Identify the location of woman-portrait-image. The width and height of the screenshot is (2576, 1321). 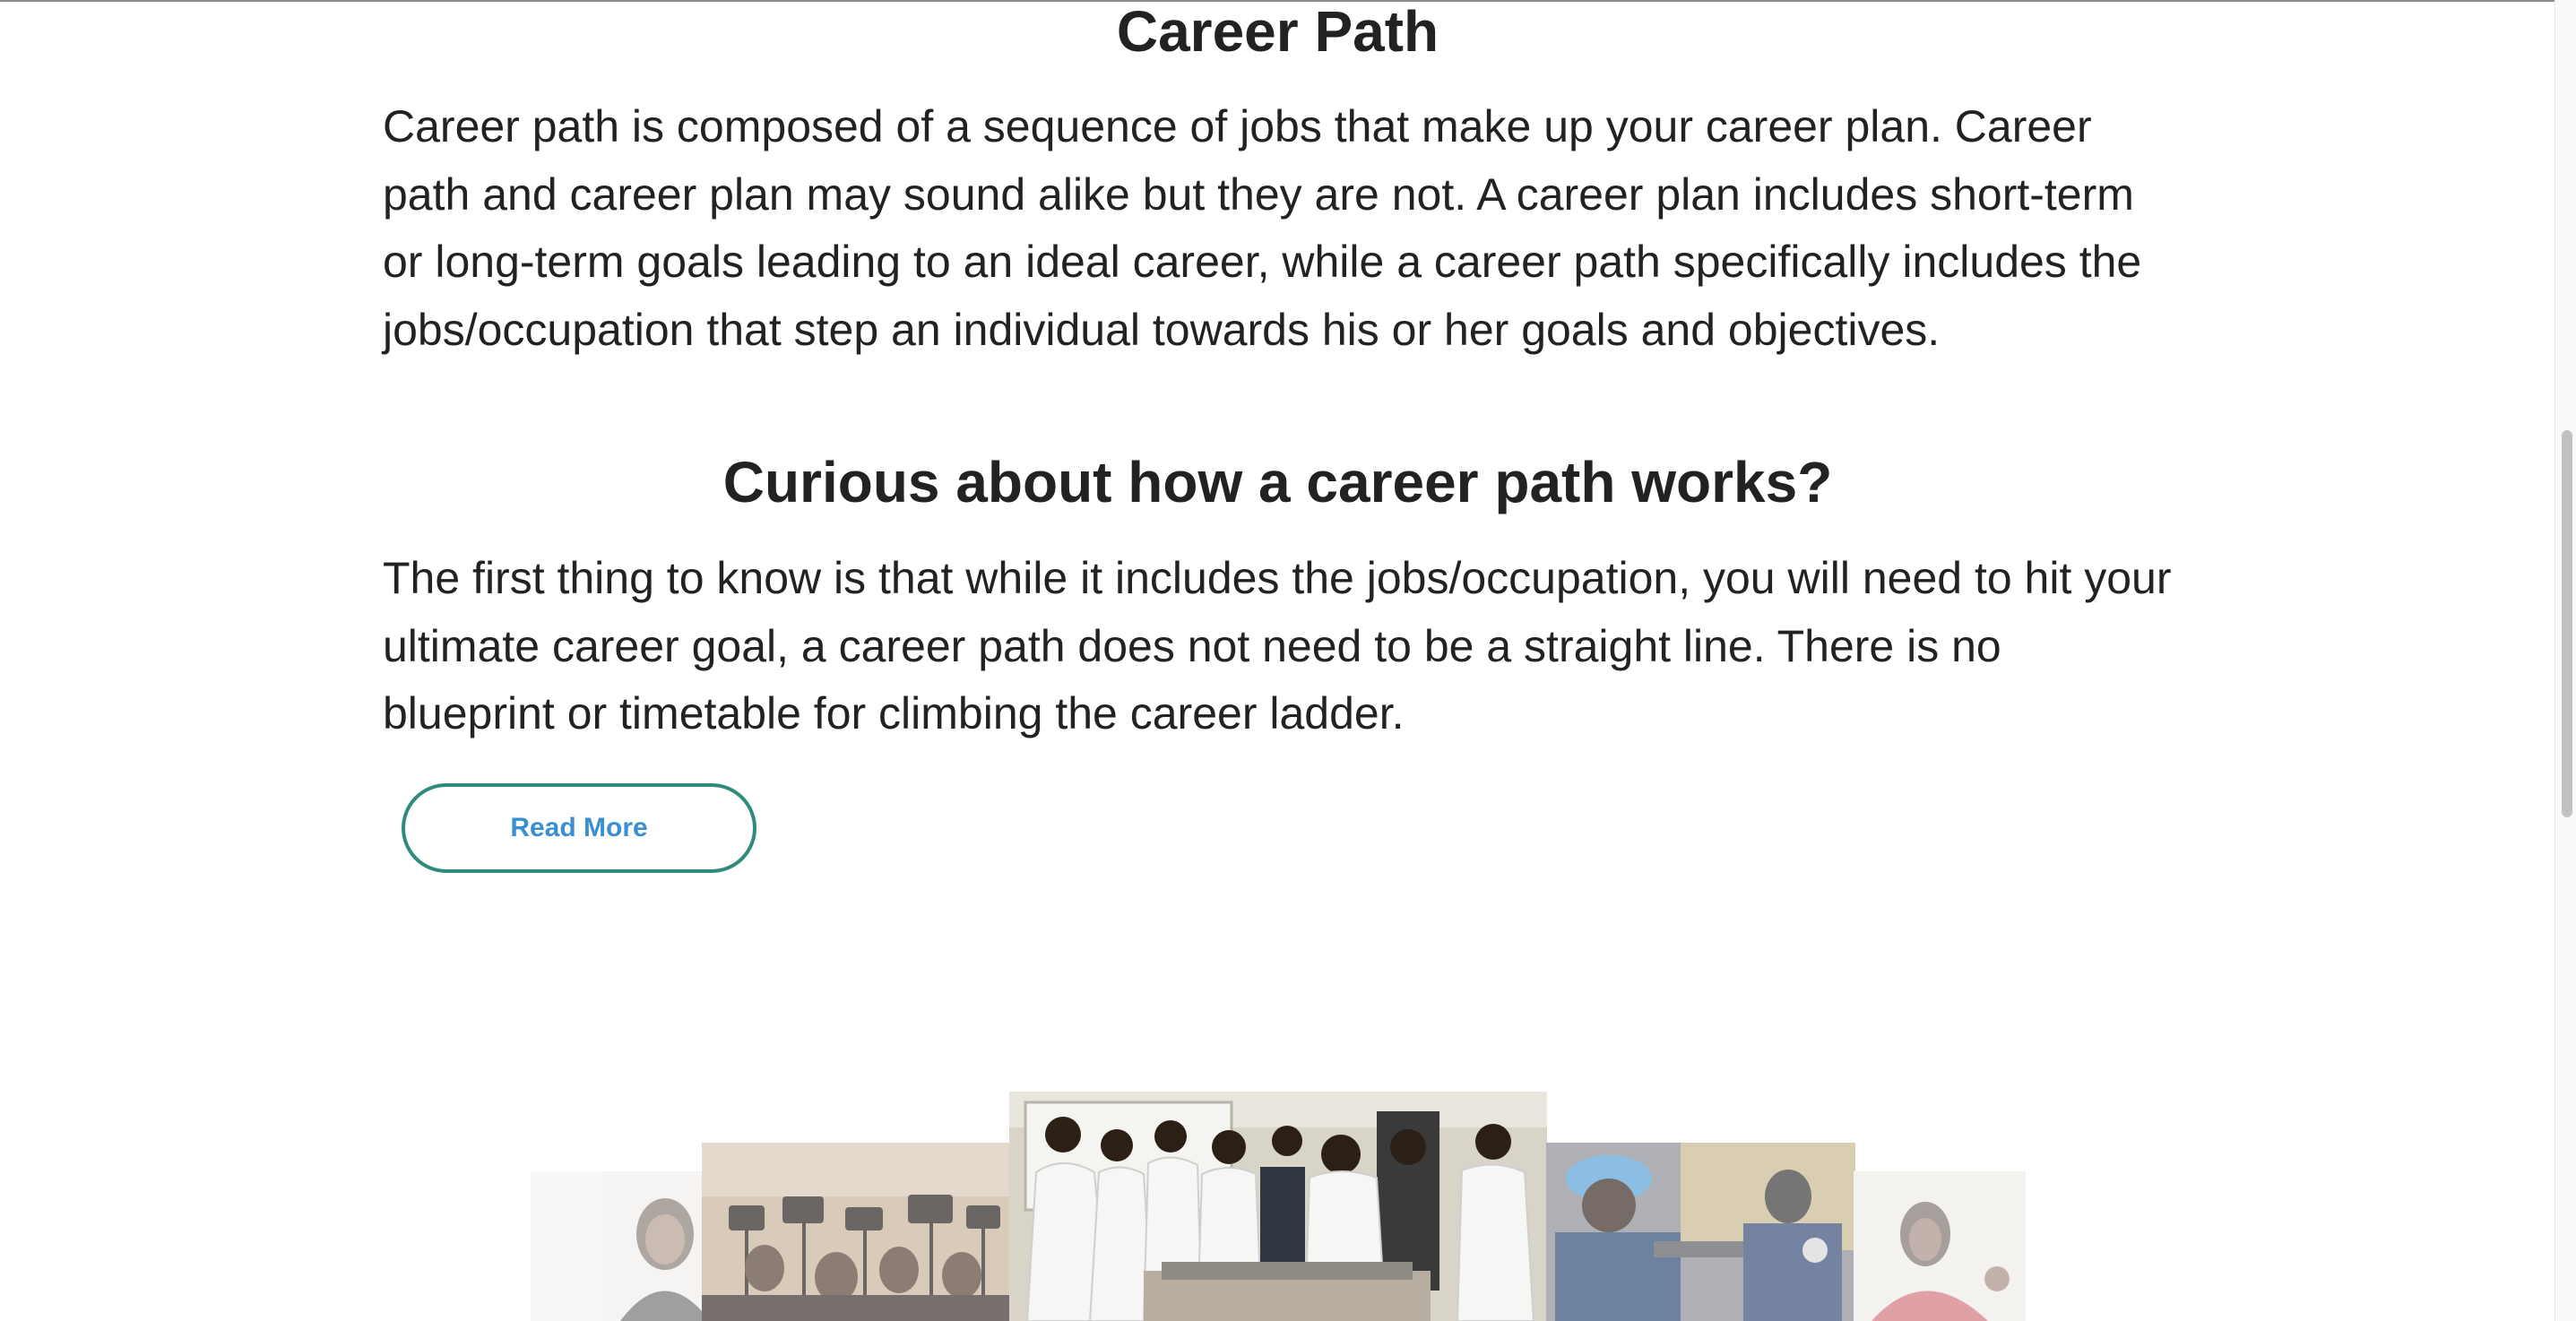
(620, 1246).